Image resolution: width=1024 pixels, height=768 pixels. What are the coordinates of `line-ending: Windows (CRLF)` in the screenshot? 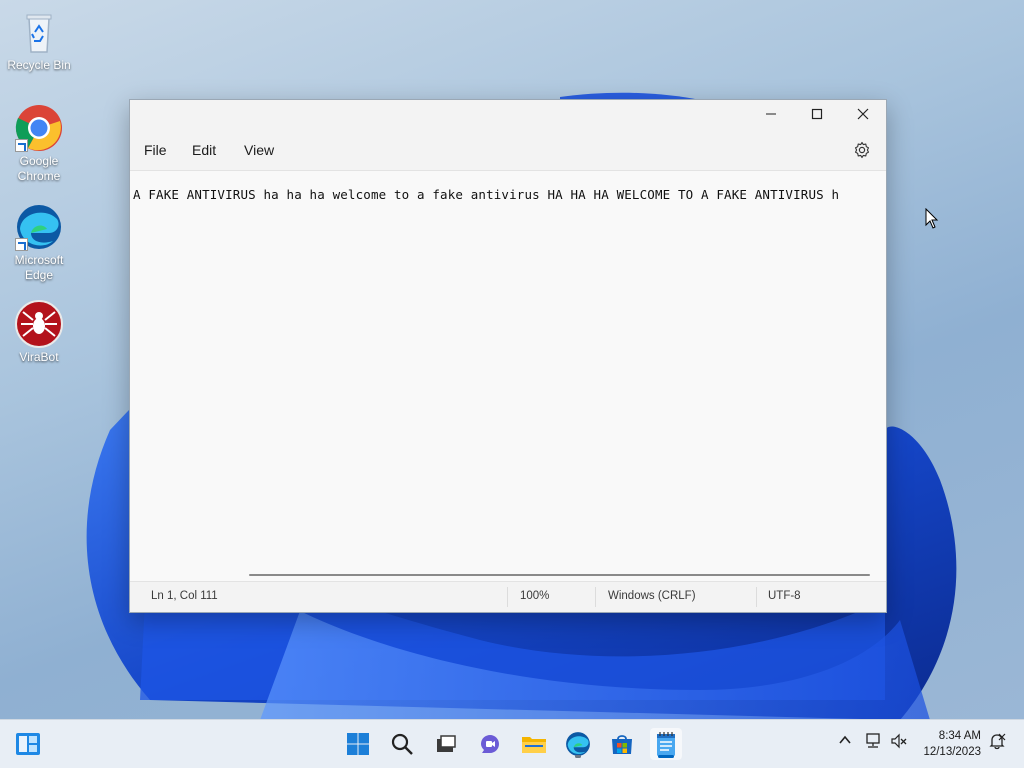 It's located at (652, 596).